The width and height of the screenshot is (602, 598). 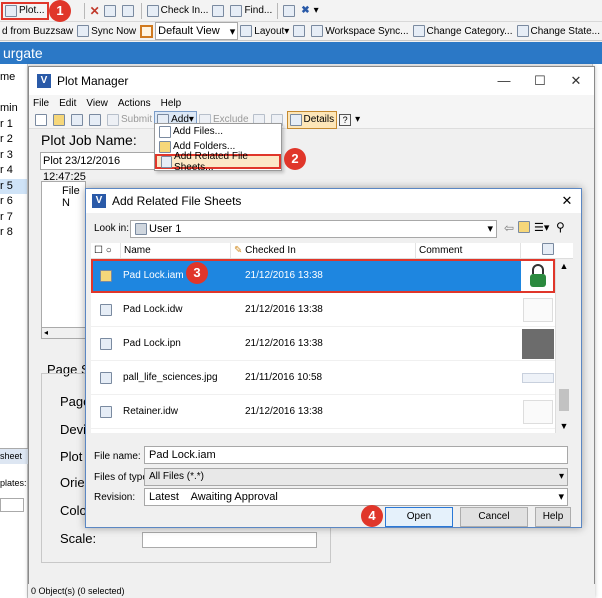 What do you see at coordinates (153, 275) in the screenshot?
I see `file-name-cell: Pad Lock.iam` at bounding box center [153, 275].